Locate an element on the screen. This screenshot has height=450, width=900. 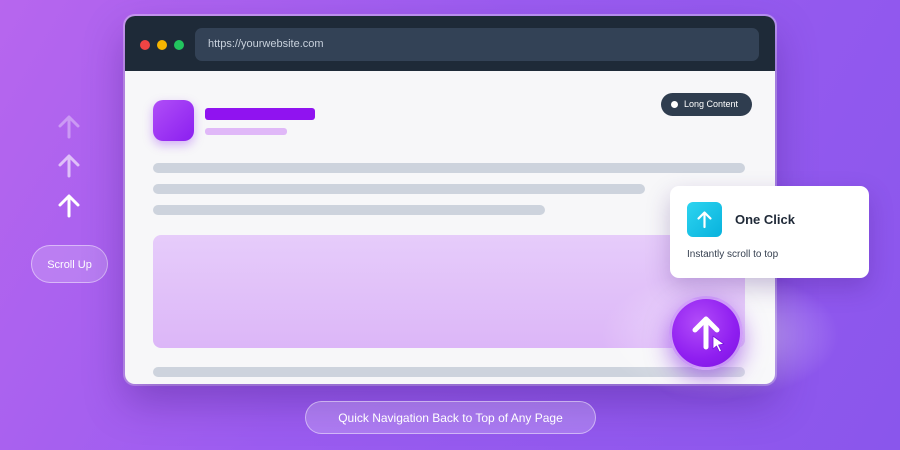
app-logo-icon is located at coordinates (173, 120).